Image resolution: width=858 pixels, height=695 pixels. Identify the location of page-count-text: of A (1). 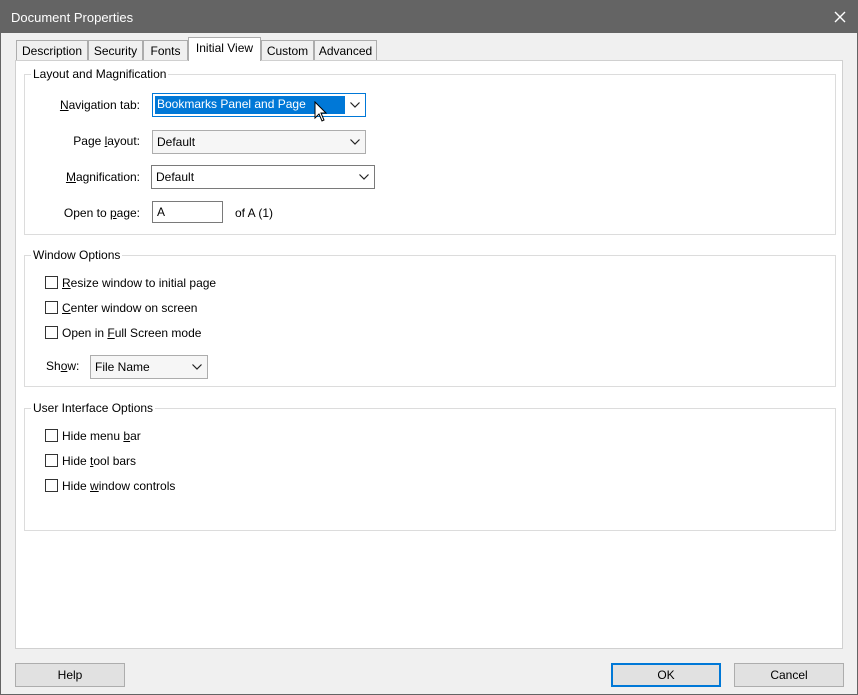
(254, 213).